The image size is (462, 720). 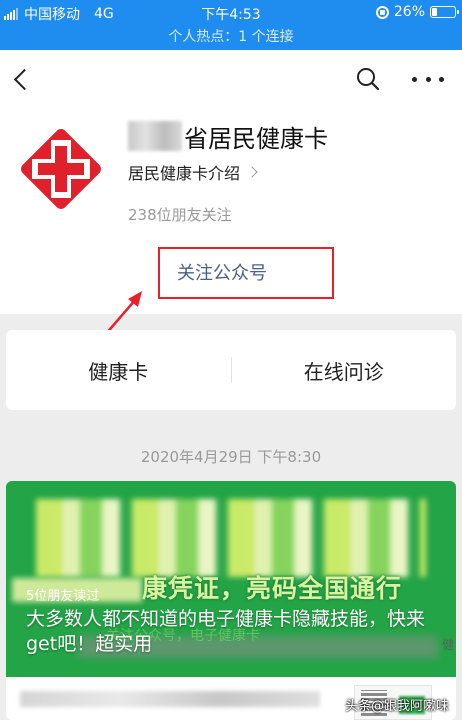 I want to click on follow-account-button: 关注公众号, so click(x=246, y=273).